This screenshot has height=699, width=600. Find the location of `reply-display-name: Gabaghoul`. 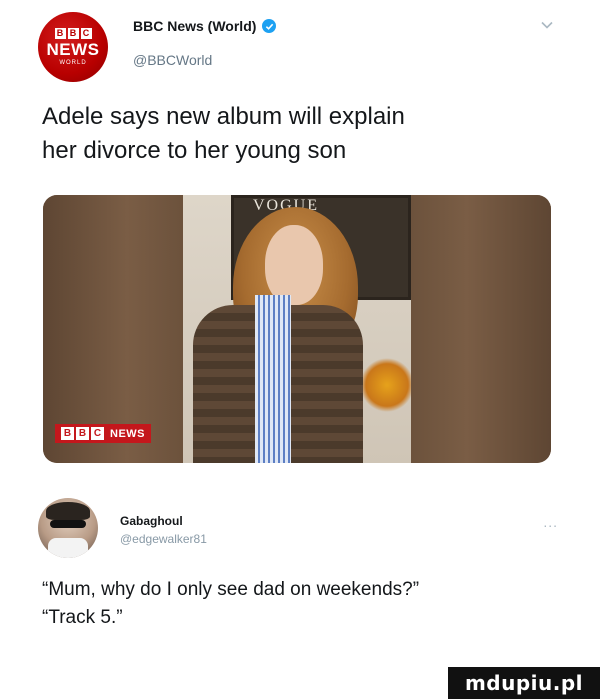

reply-display-name: Gabaghoul is located at coordinates (151, 521).